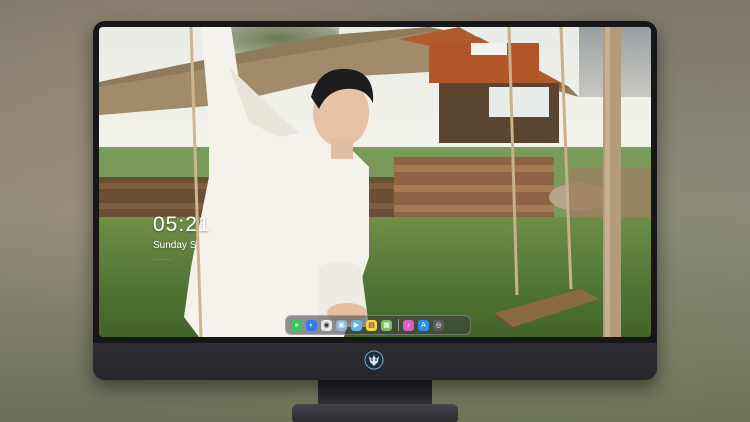  What do you see at coordinates (375, 413) in the screenshot?
I see `monitor-stand-base` at bounding box center [375, 413].